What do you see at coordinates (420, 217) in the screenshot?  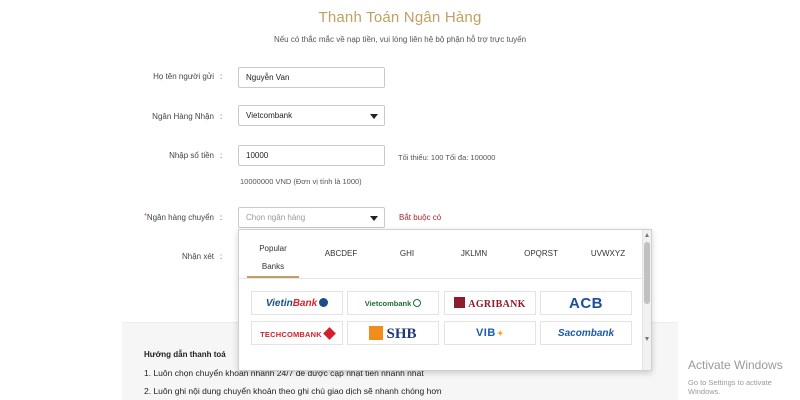 I see `required-hint: Bắt buộc có` at bounding box center [420, 217].